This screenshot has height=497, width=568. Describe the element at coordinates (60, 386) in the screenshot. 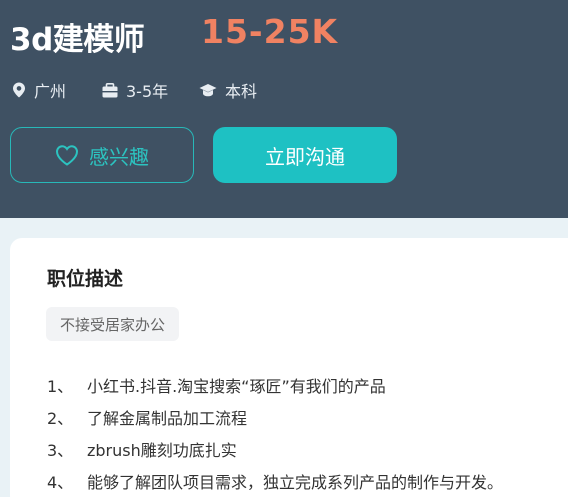

I see `item-number: 1、` at that location.